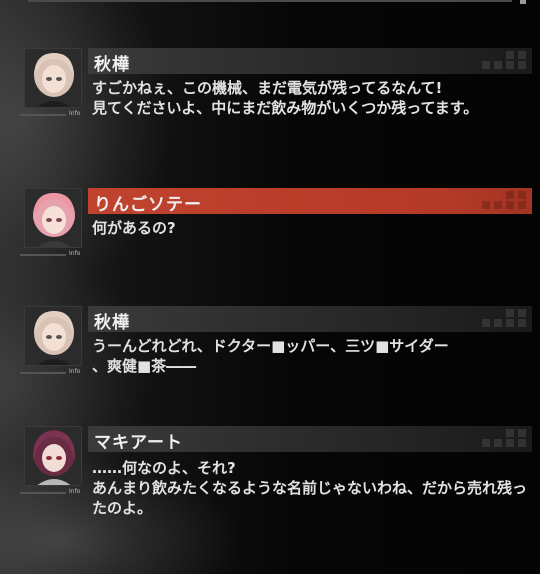  Describe the element at coordinates (138, 443) in the screenshot. I see `speaker-name: マキアート` at that location.